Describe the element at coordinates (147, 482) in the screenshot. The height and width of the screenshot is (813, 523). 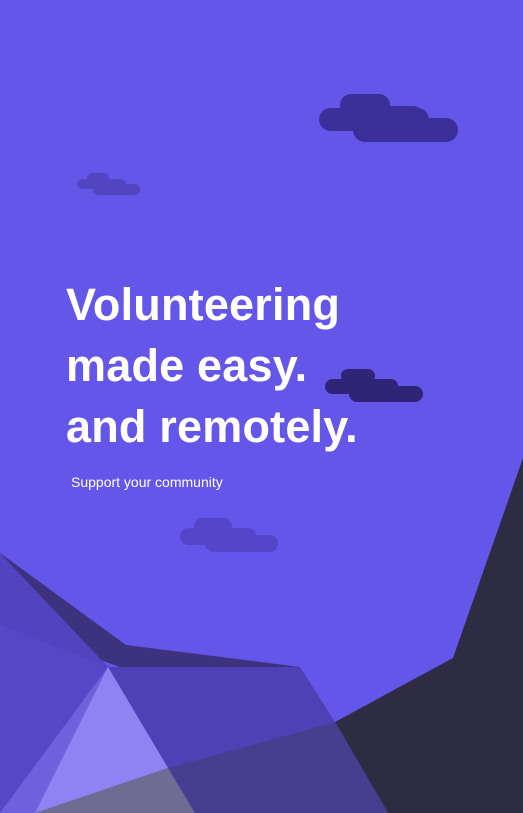
I see `hero-tagline: Support your community` at that location.